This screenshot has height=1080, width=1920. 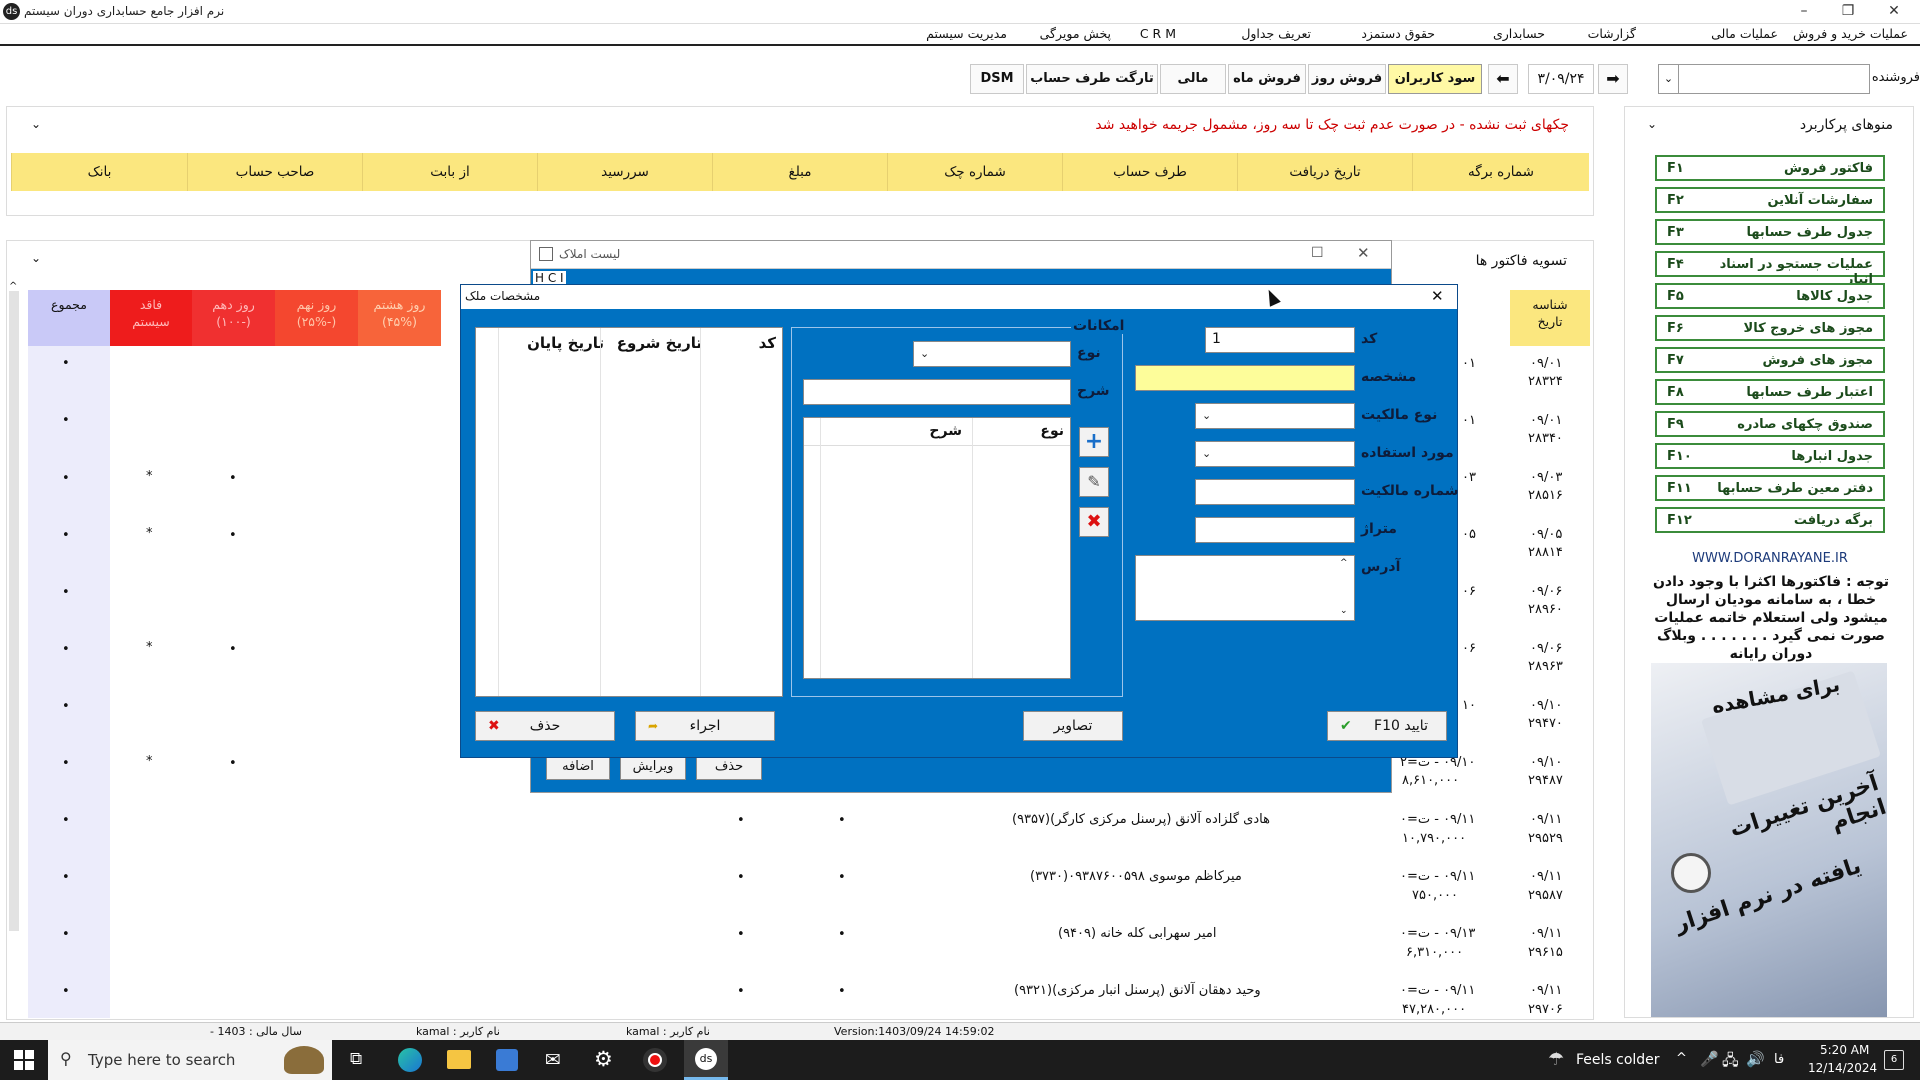 I want to click on col-amount: مبلغ, so click(x=799, y=172).